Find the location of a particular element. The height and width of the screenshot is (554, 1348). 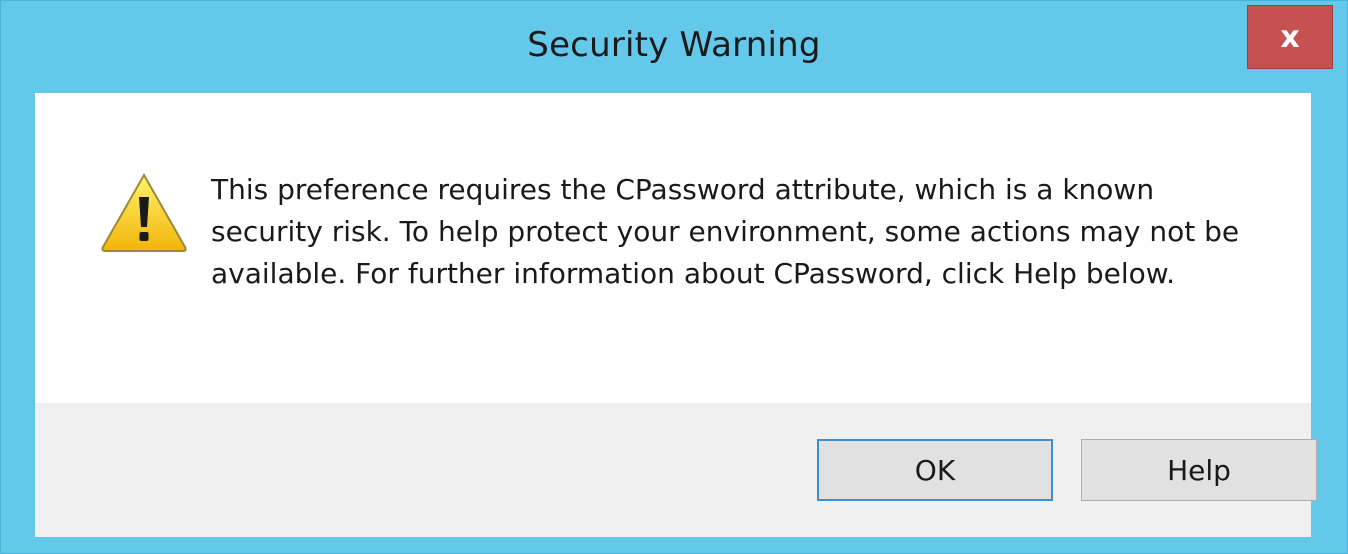

ok-button-label: OK is located at coordinates (935, 470).